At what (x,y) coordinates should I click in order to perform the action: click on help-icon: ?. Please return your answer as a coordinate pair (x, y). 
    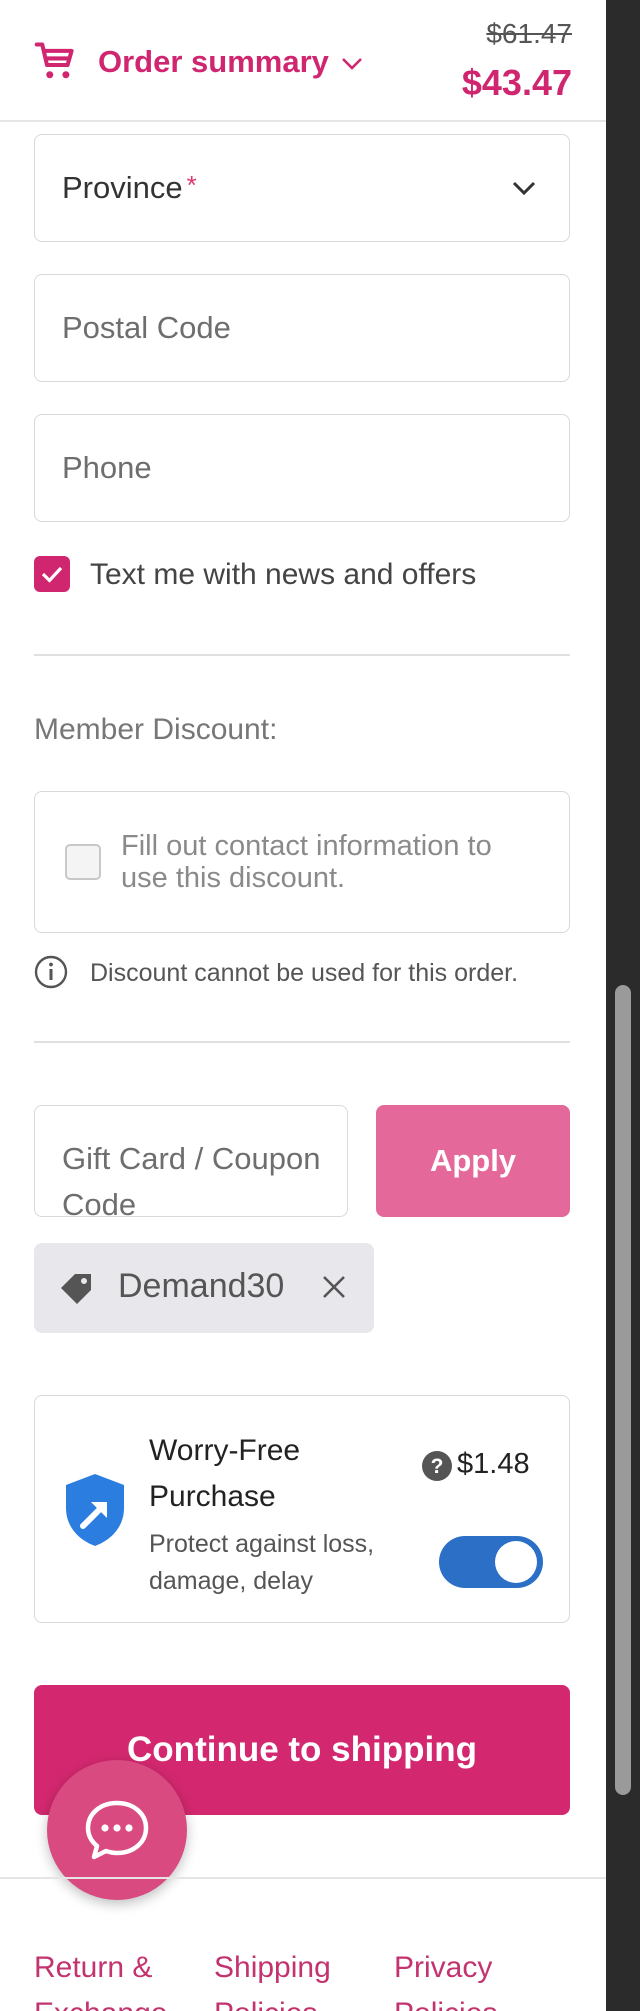
    Looking at the image, I should click on (437, 1466).